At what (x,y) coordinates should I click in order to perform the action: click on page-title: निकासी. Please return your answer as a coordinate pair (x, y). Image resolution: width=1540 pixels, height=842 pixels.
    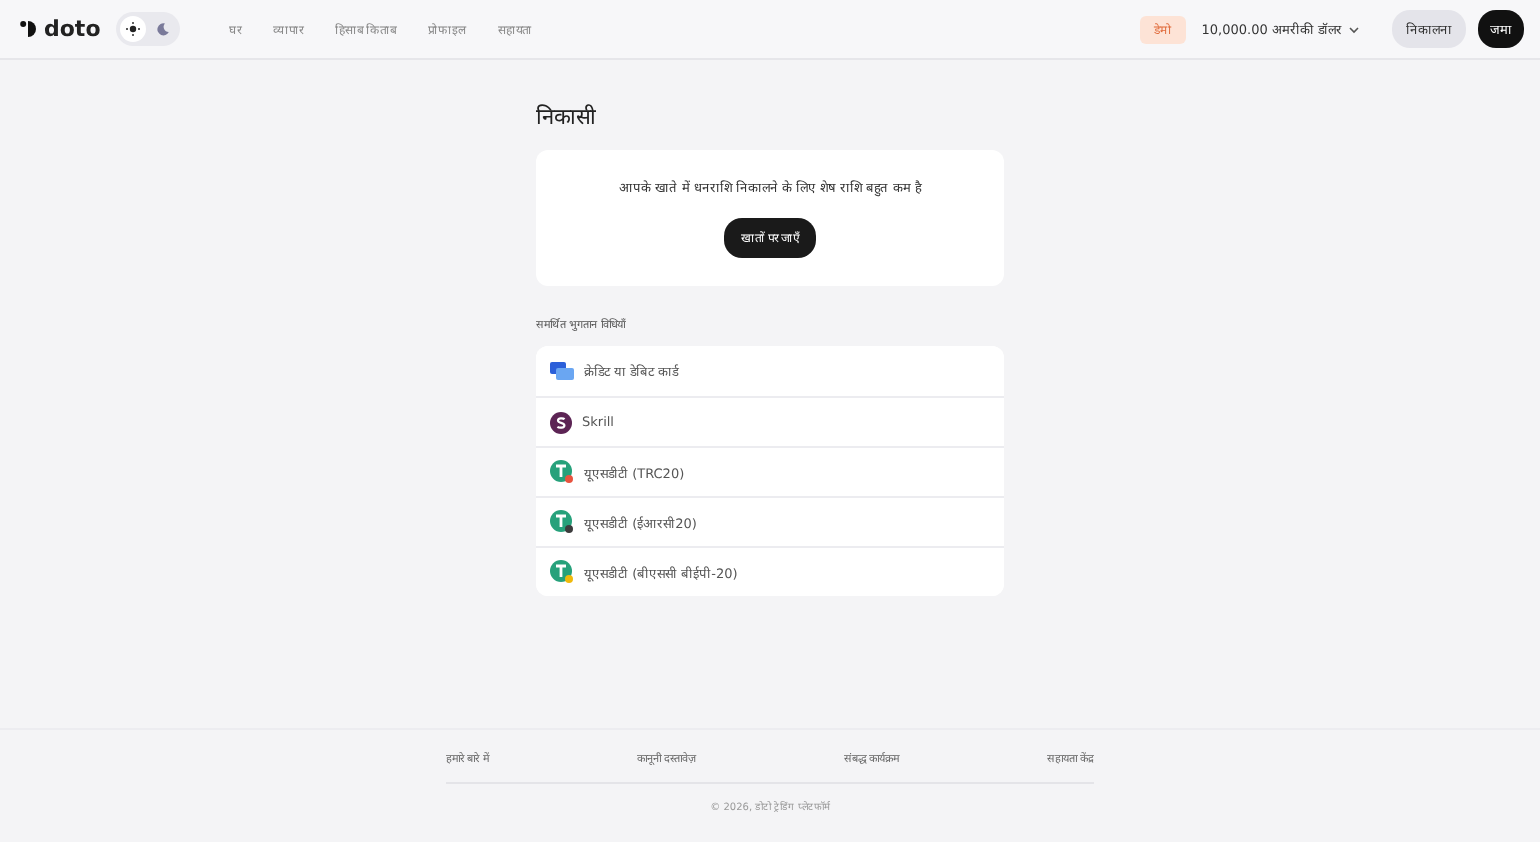
    Looking at the image, I should click on (567, 116).